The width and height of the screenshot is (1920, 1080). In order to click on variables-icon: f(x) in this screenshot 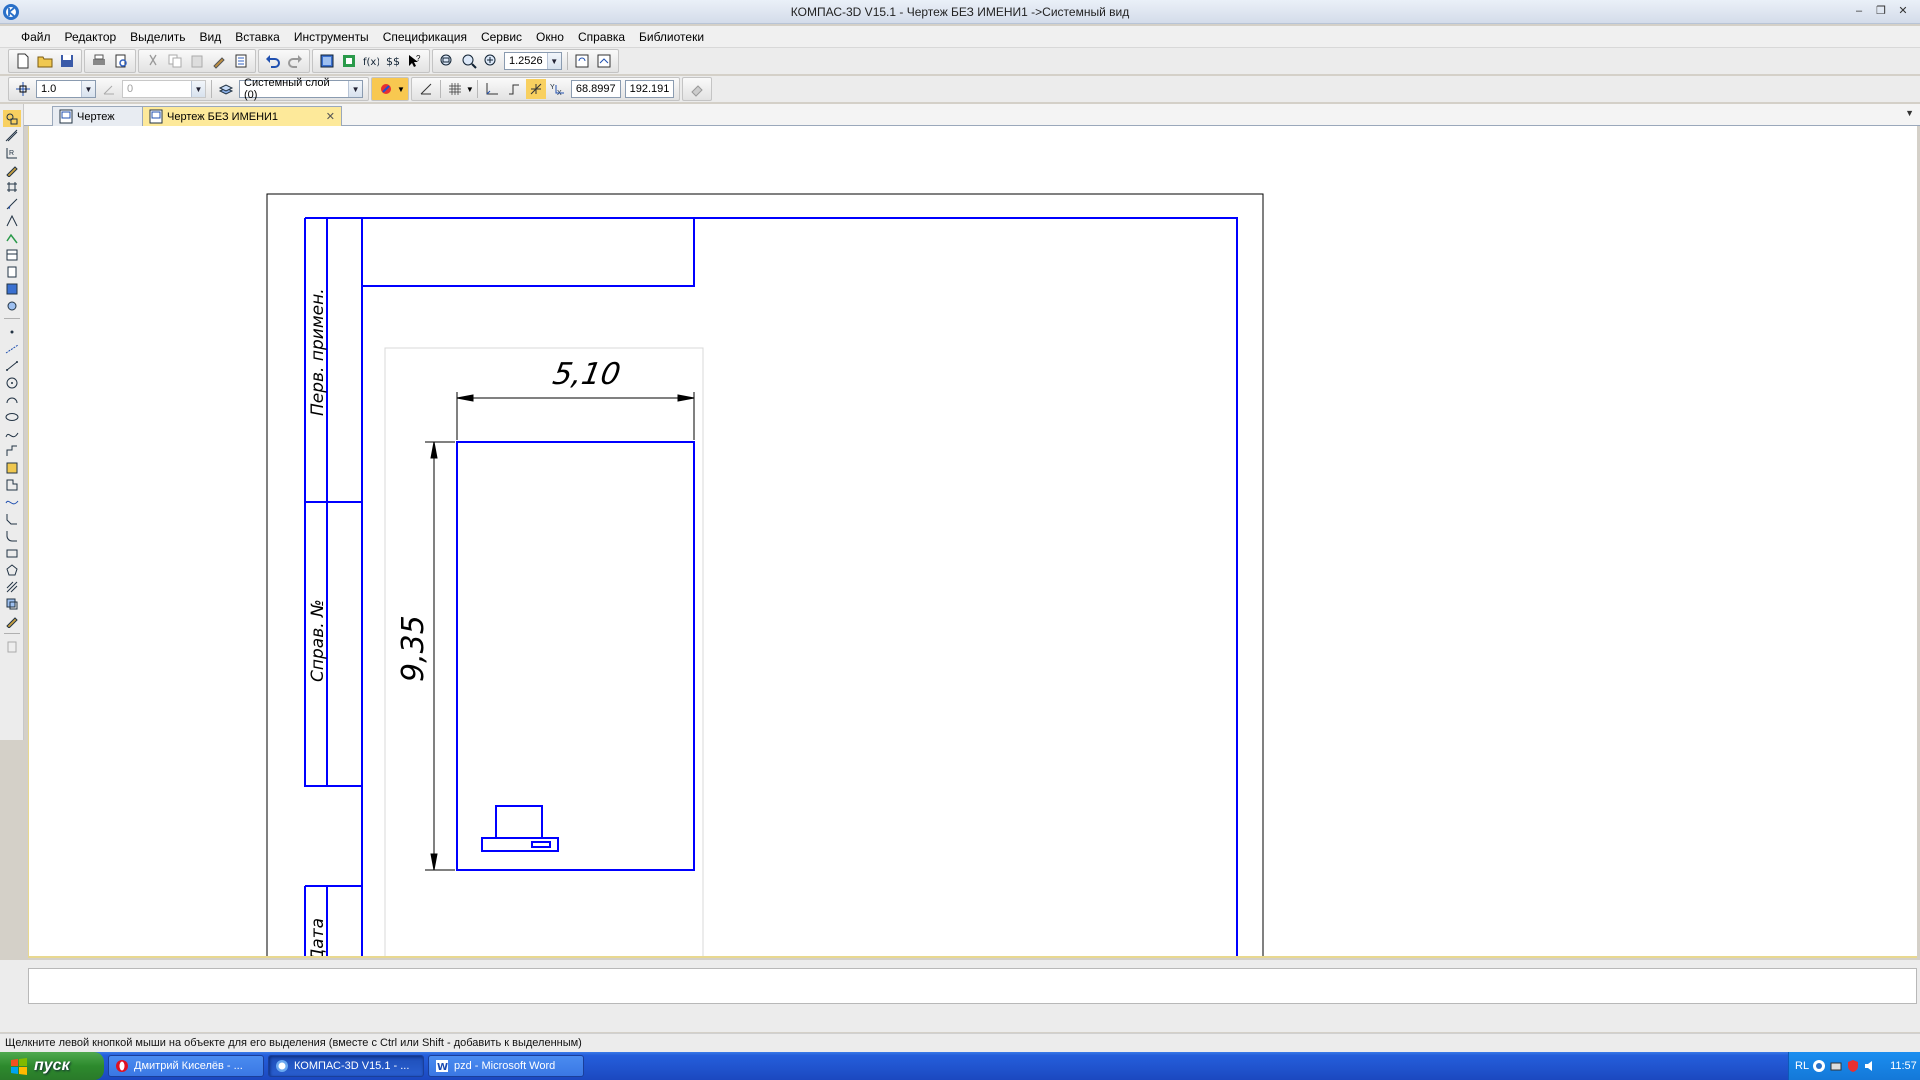, I will do `click(371, 61)`.